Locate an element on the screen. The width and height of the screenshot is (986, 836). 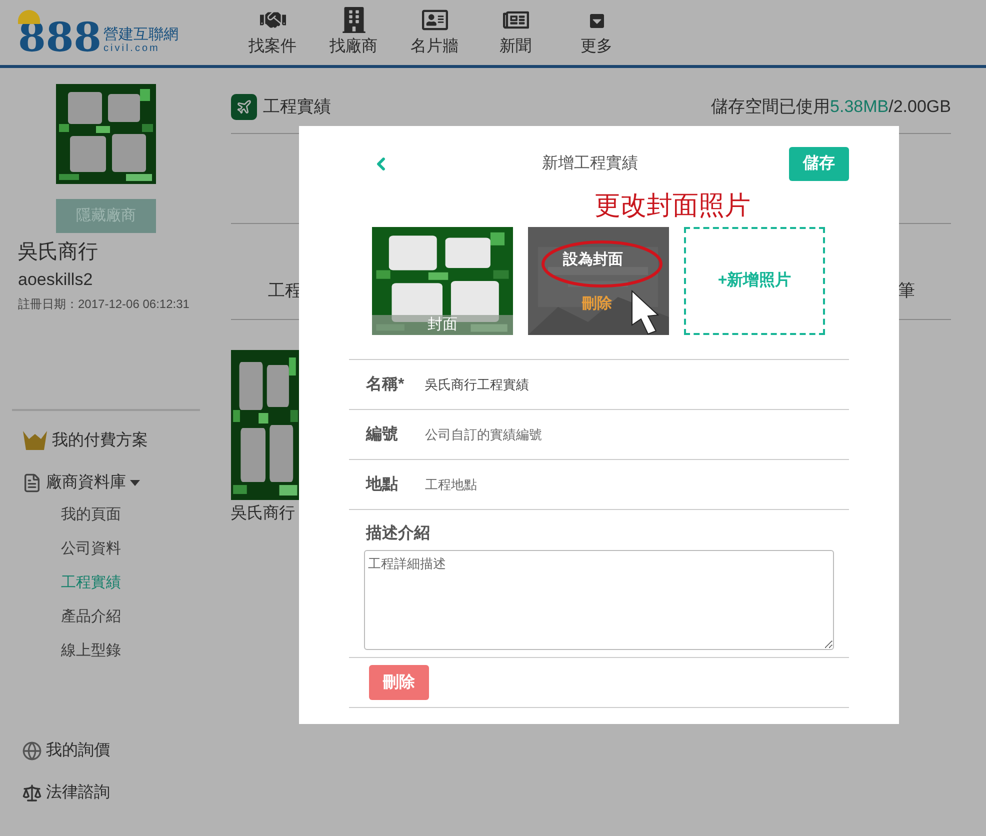
menu-item: 我的詢價 is located at coordinates (66, 750).